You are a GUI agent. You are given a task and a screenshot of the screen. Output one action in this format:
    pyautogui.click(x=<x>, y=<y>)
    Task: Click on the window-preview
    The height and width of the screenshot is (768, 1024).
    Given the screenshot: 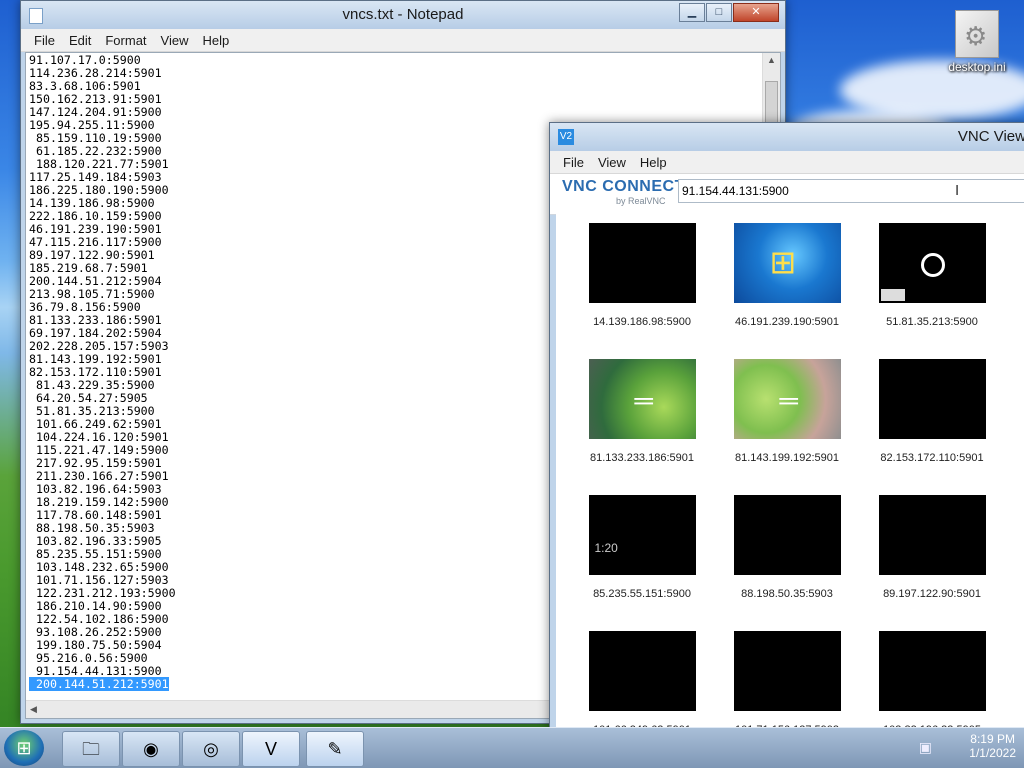 What is the action you would take?
    pyautogui.click(x=892, y=295)
    